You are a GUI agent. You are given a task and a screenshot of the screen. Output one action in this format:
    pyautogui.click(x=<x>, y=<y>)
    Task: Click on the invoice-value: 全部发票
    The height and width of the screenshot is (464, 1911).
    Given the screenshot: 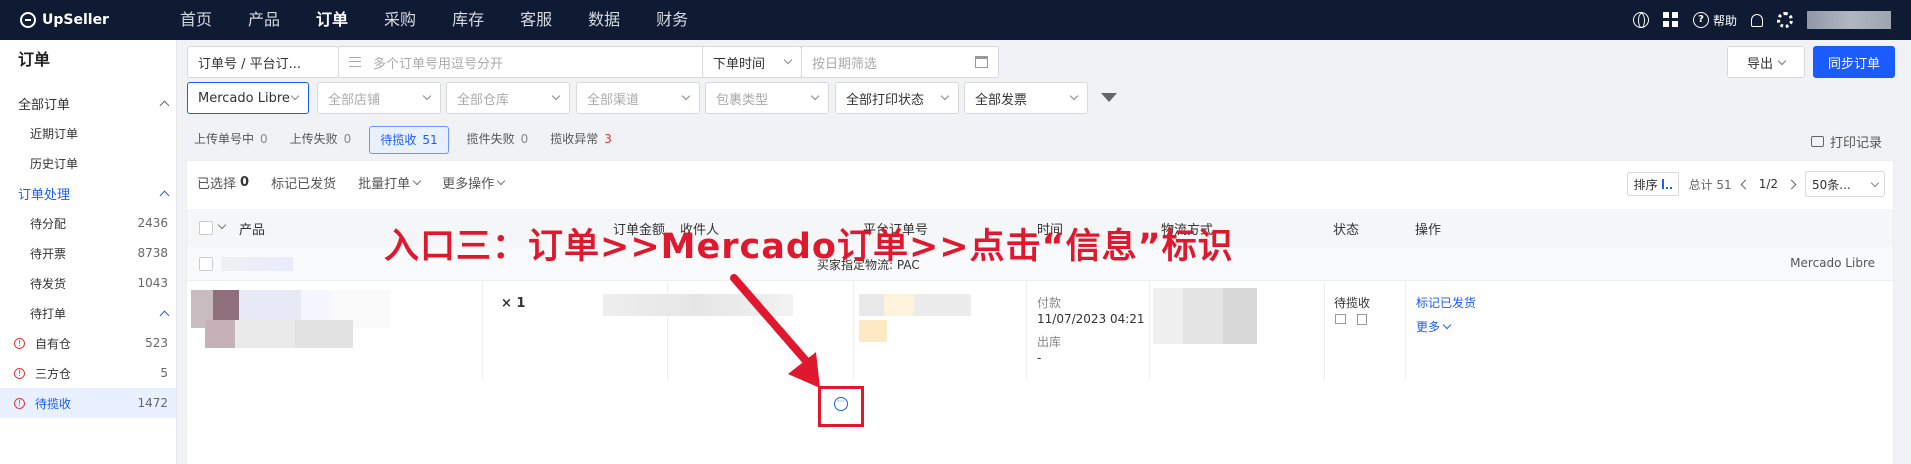 What is the action you would take?
    pyautogui.click(x=1001, y=100)
    